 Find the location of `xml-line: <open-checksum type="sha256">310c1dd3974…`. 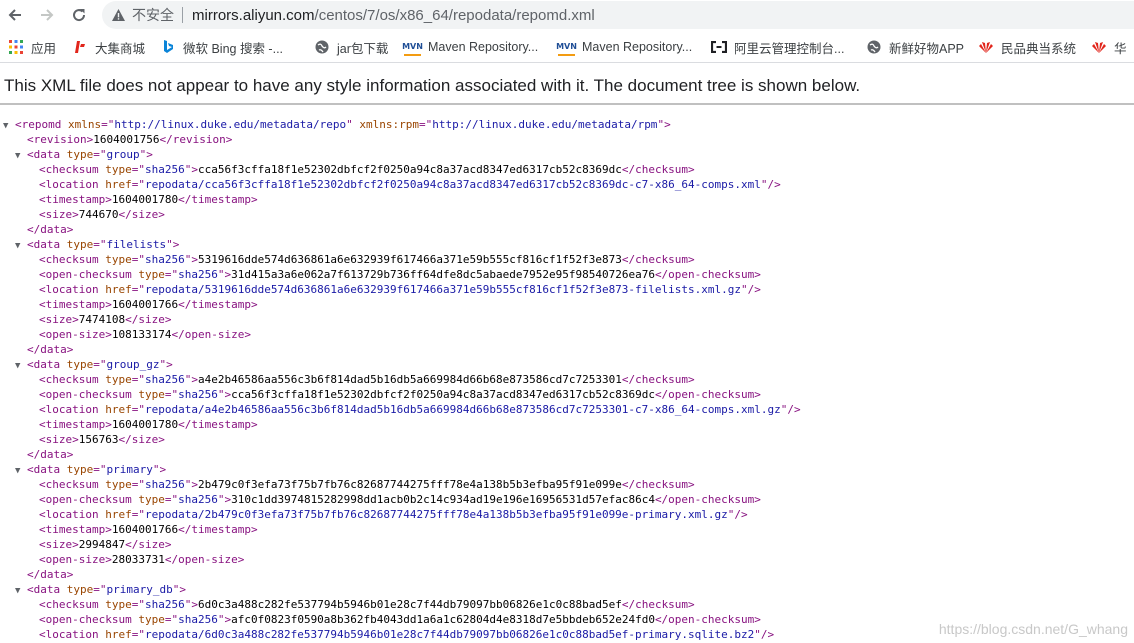

xml-line: <open-checksum type="sha256">310c1dd3974… is located at coordinates (394, 499).